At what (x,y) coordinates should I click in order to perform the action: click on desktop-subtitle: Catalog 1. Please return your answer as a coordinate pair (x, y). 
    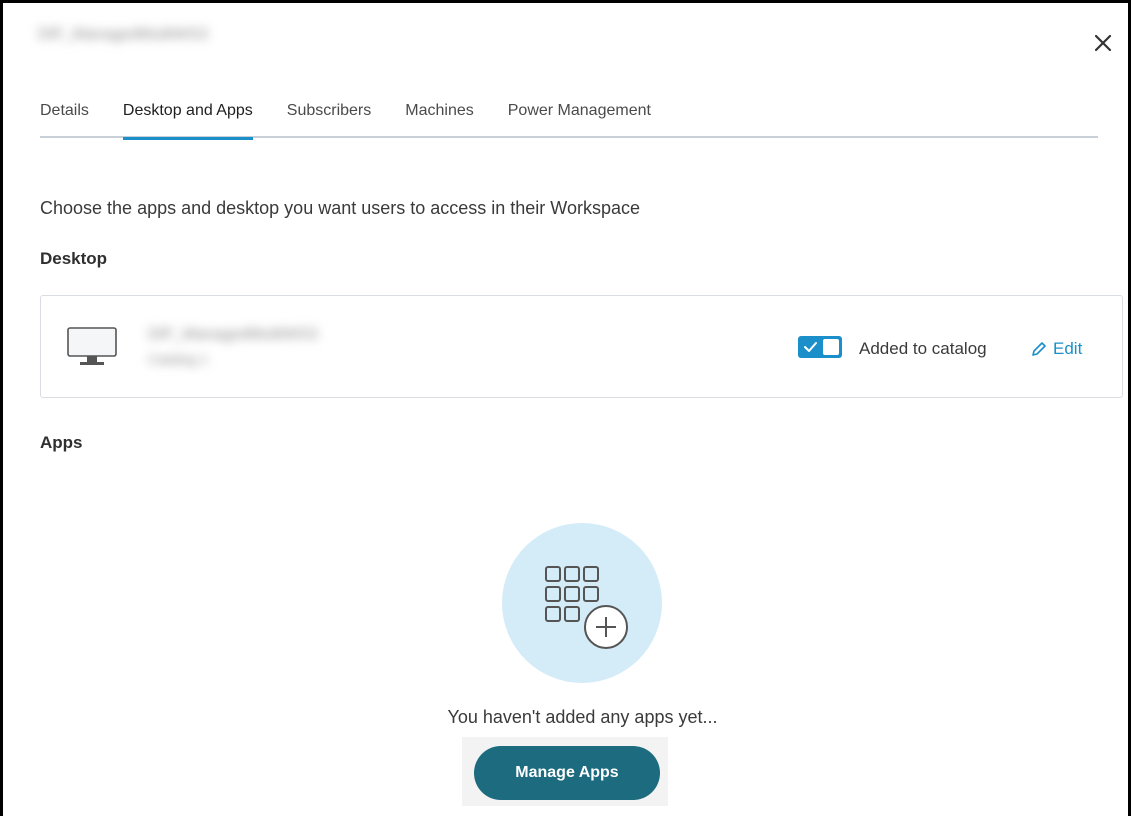
    Looking at the image, I should click on (213, 360).